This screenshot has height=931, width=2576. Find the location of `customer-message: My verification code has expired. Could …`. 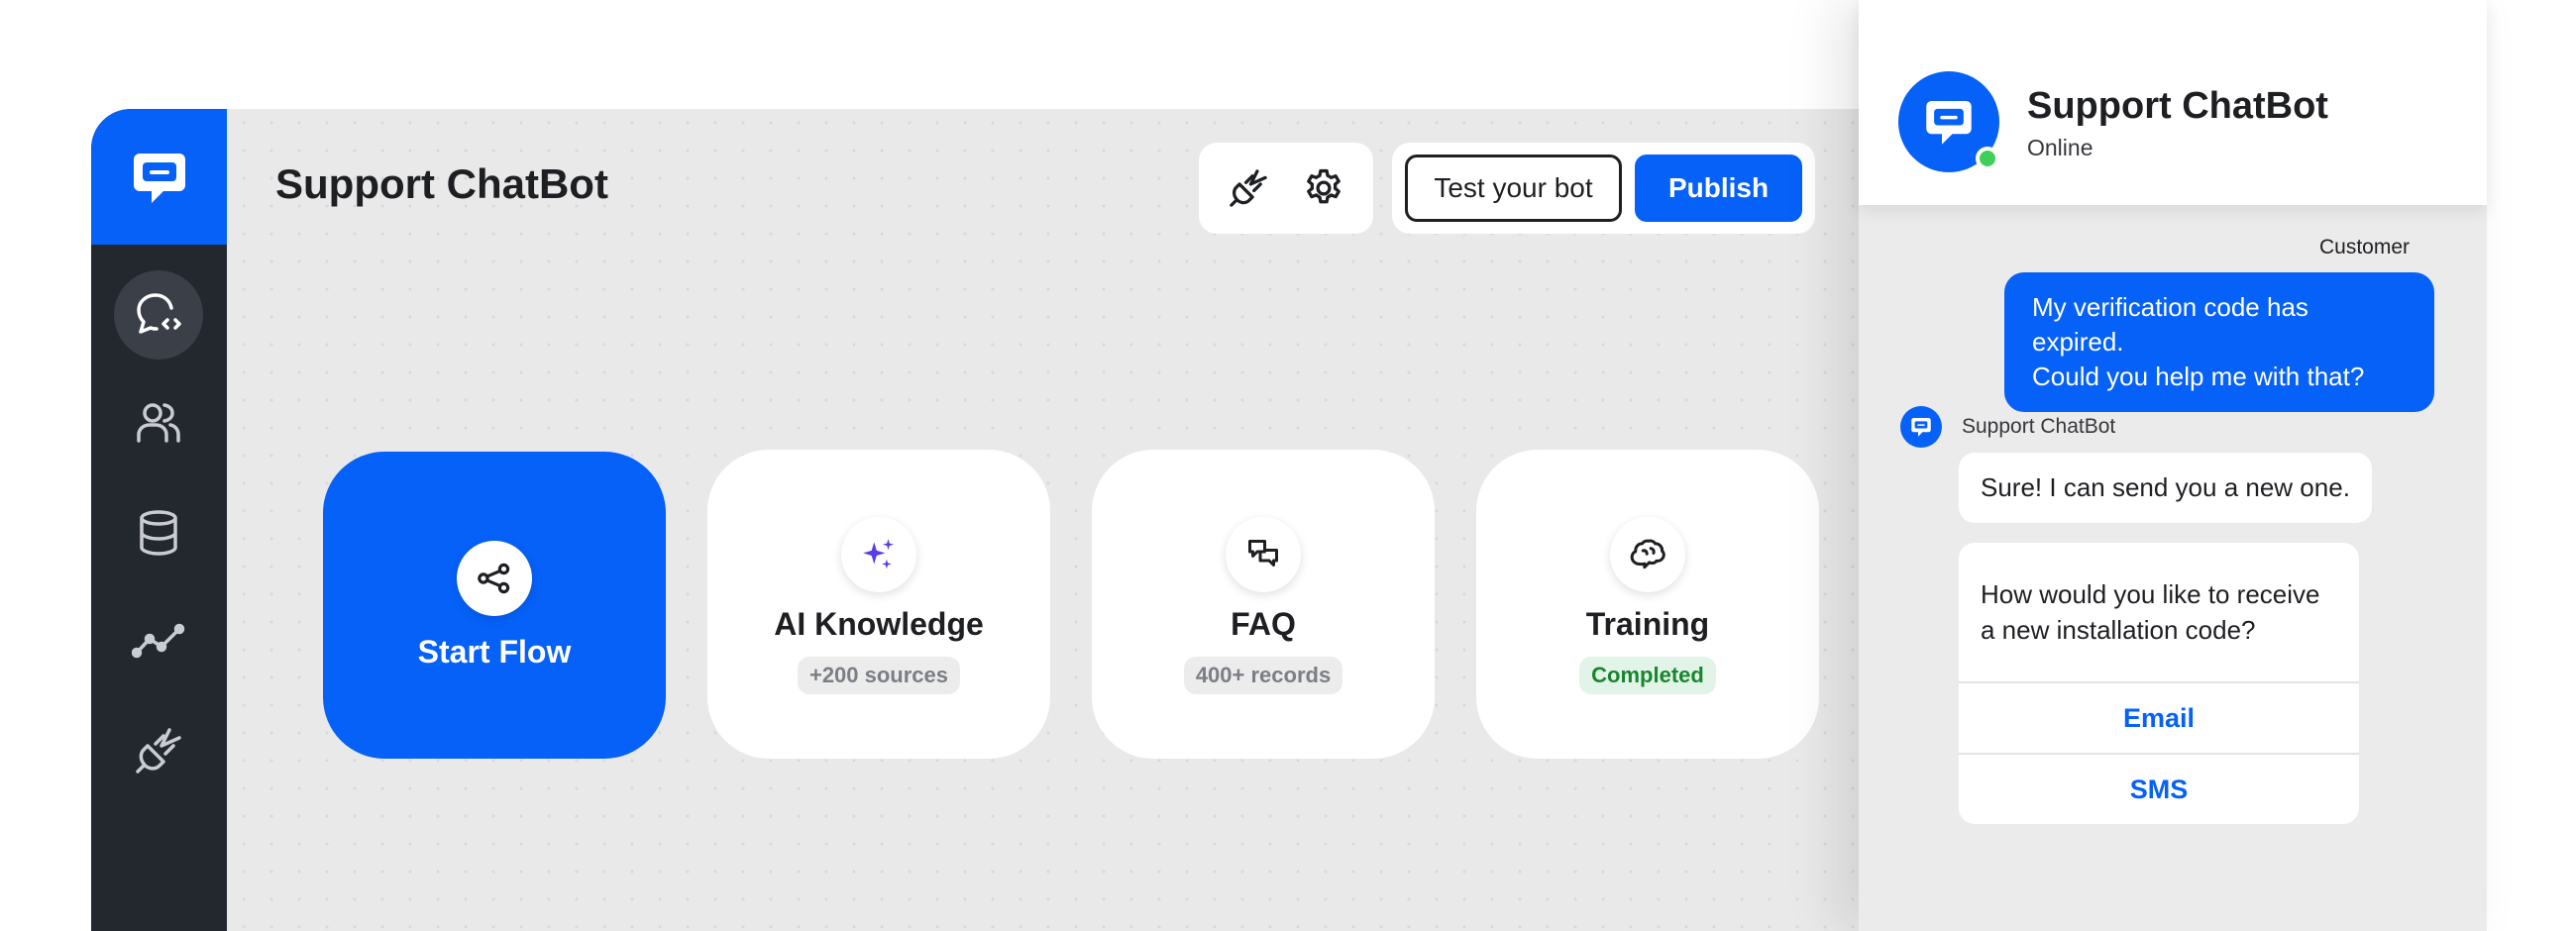

customer-message: My verification code has expired. Could … is located at coordinates (2219, 342).